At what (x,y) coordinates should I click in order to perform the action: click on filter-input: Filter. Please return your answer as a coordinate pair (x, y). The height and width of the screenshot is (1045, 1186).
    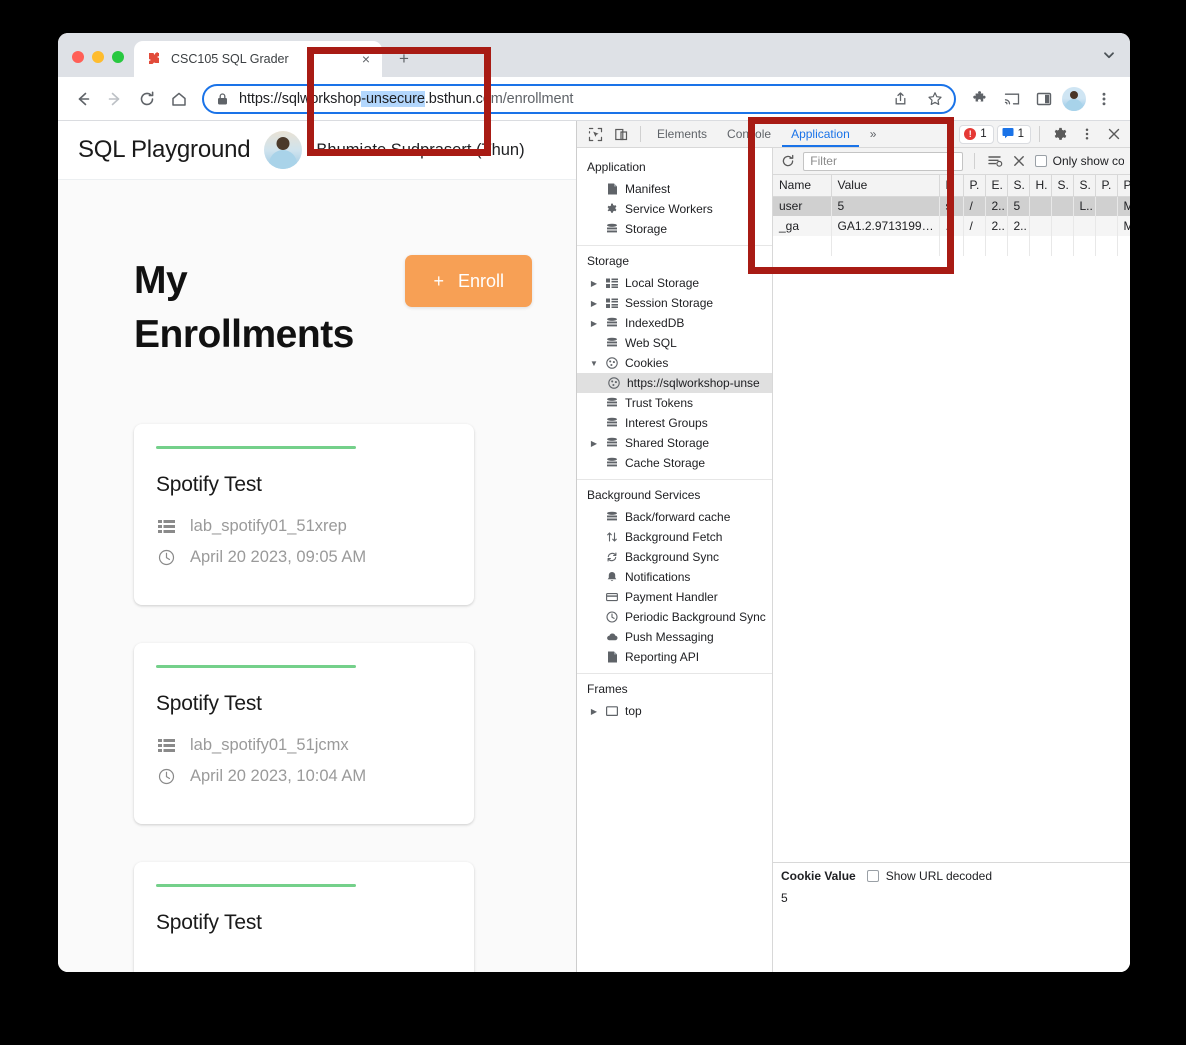
    Looking at the image, I should click on (883, 161).